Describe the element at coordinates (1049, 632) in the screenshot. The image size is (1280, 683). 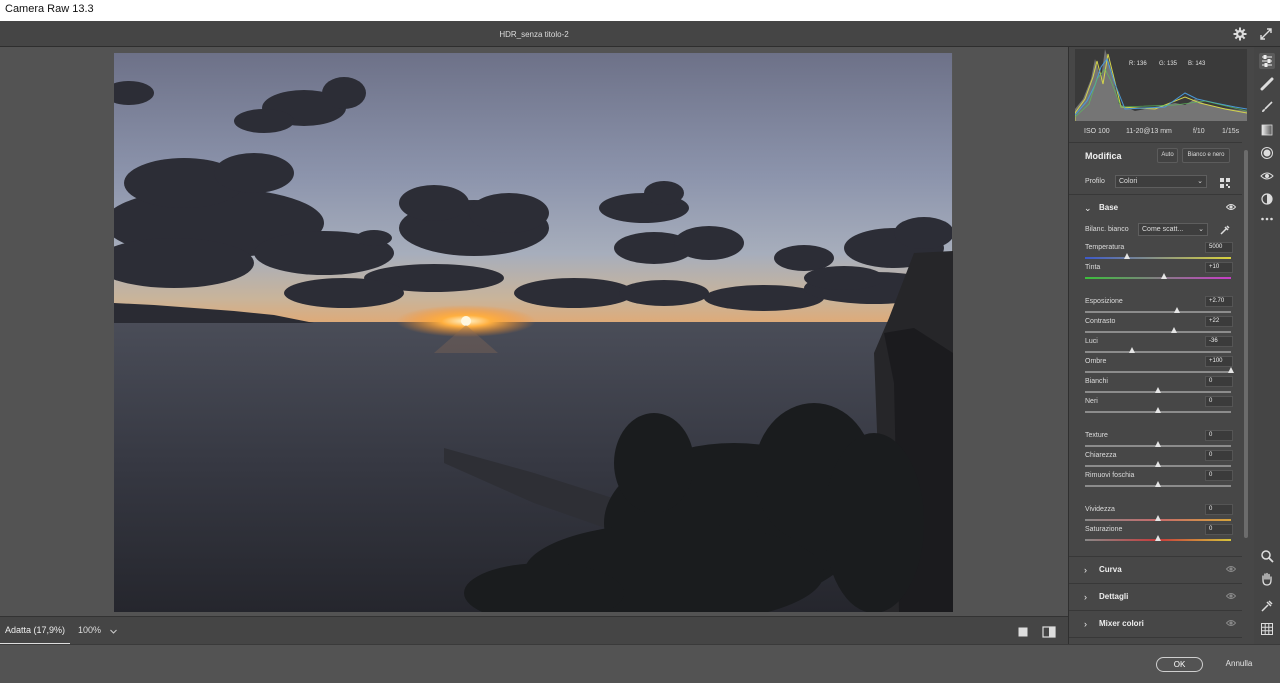
I see `before-after-view-icon` at that location.